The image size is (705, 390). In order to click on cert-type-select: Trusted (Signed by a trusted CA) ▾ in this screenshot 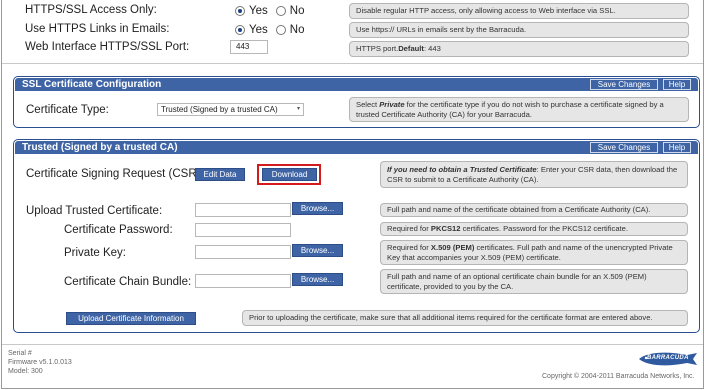, I will do `click(230, 109)`.